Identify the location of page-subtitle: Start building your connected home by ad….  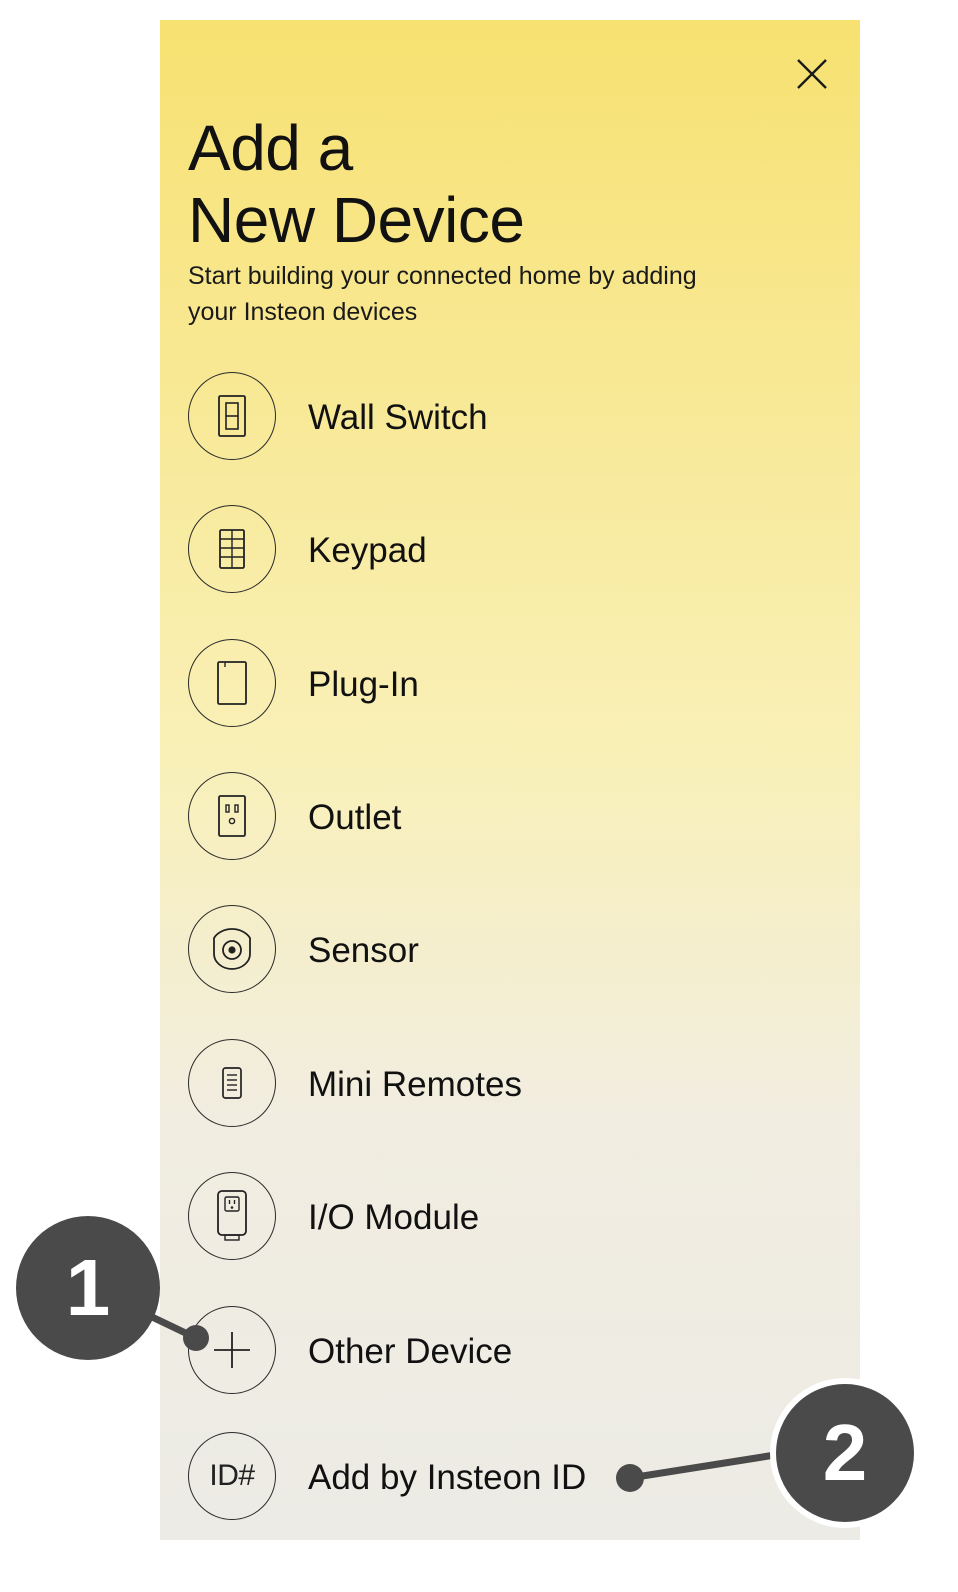
(442, 294).